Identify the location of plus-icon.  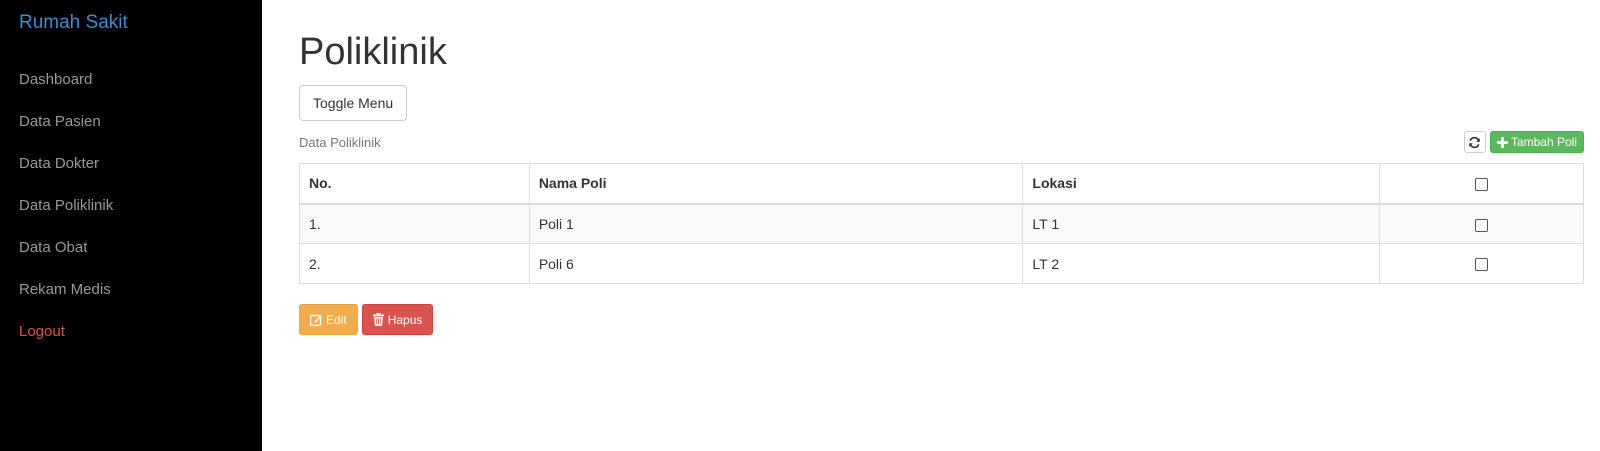
(1502, 142).